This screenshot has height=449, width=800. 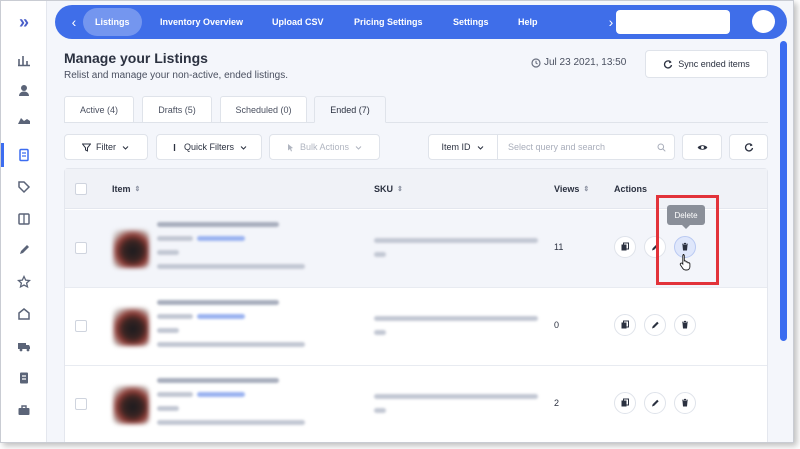 I want to click on toolbox-icon, so click(x=24, y=410).